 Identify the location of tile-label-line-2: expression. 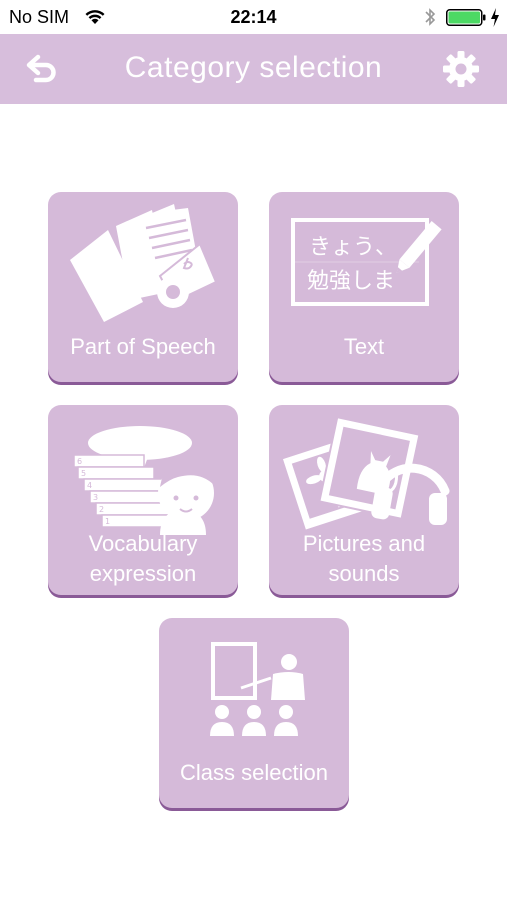
(143, 573).